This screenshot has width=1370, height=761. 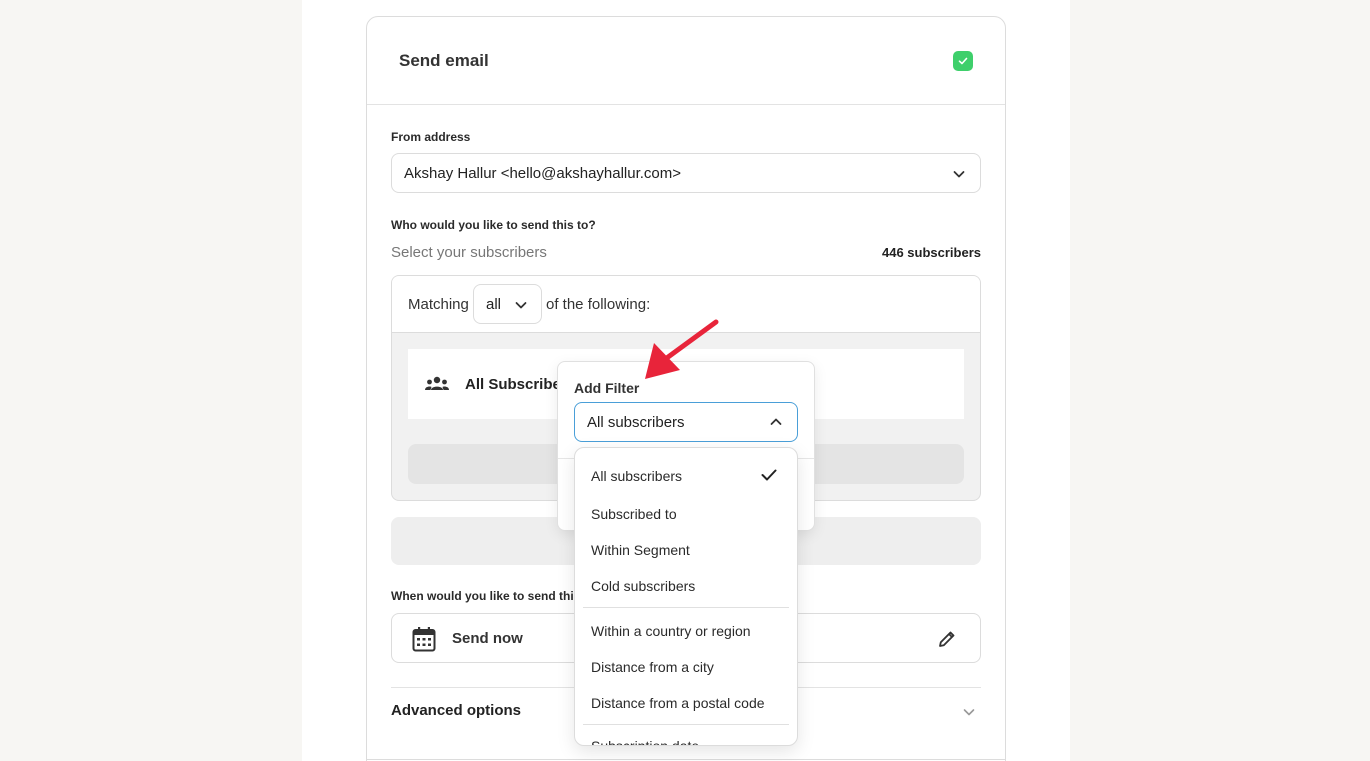 I want to click on calendar-icon, so click(x=424, y=639).